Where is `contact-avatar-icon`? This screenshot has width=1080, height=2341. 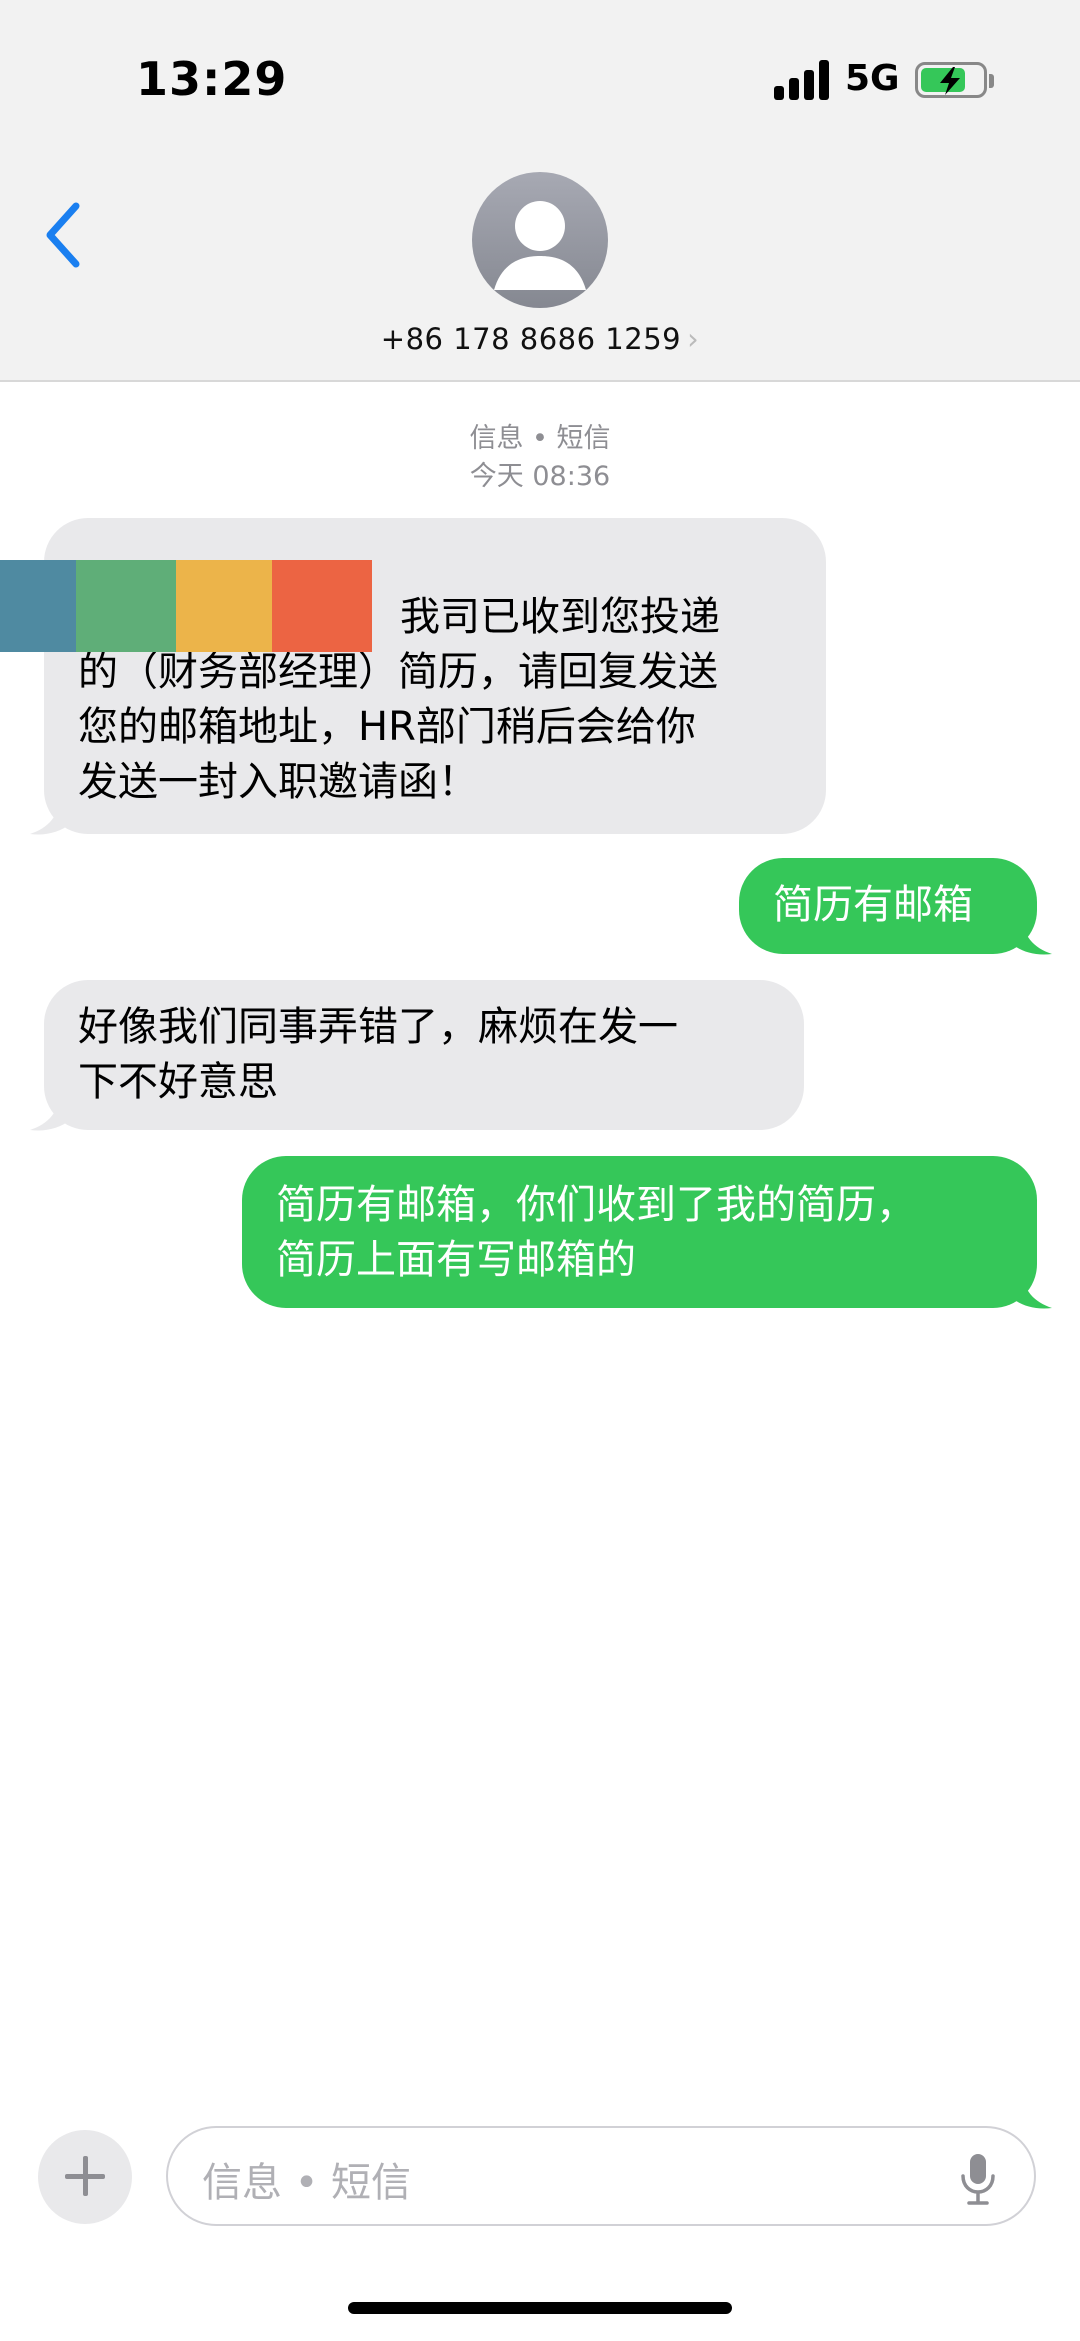 contact-avatar-icon is located at coordinates (540, 240).